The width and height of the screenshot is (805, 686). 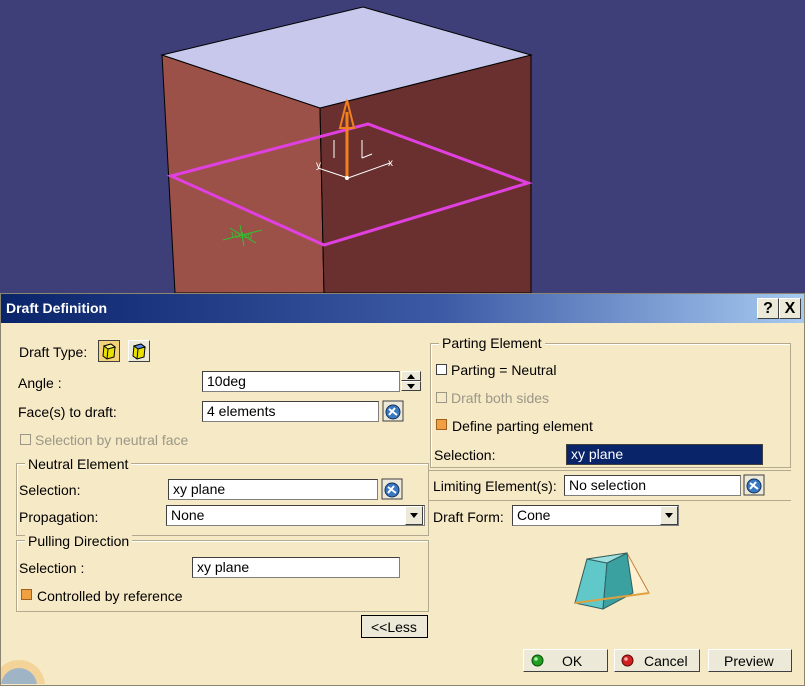 I want to click on neutral-selection-input: xy plane, so click(x=273, y=489).